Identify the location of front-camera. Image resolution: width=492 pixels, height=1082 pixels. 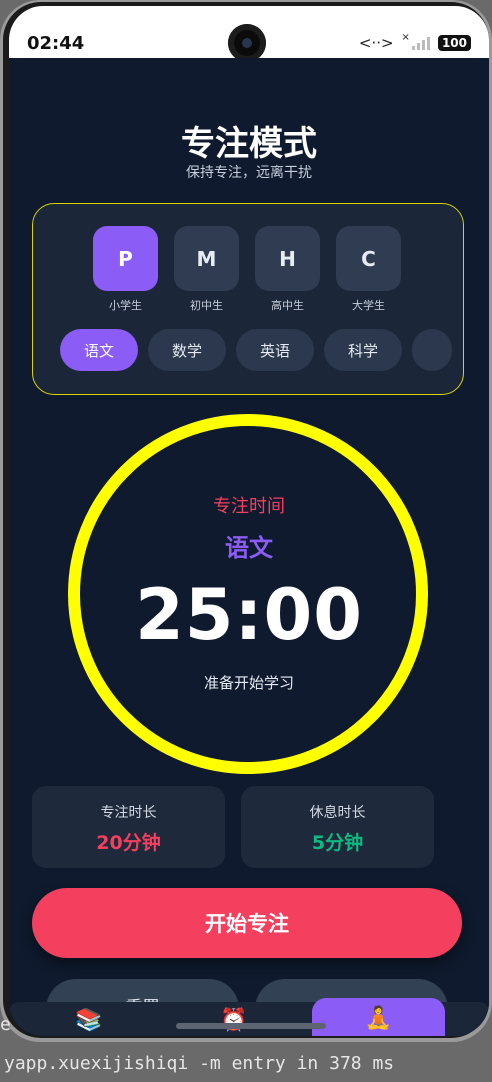
(247, 43).